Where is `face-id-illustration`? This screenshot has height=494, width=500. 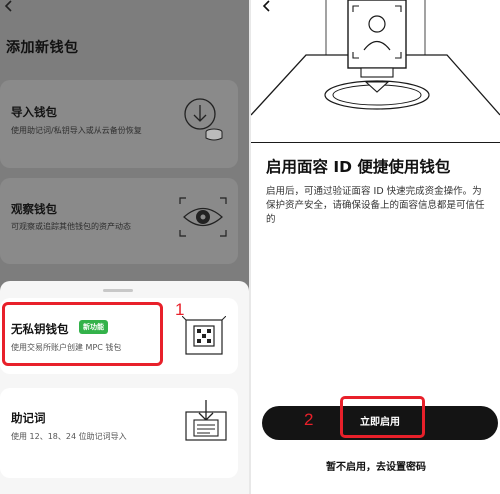 face-id-illustration is located at coordinates (375, 71).